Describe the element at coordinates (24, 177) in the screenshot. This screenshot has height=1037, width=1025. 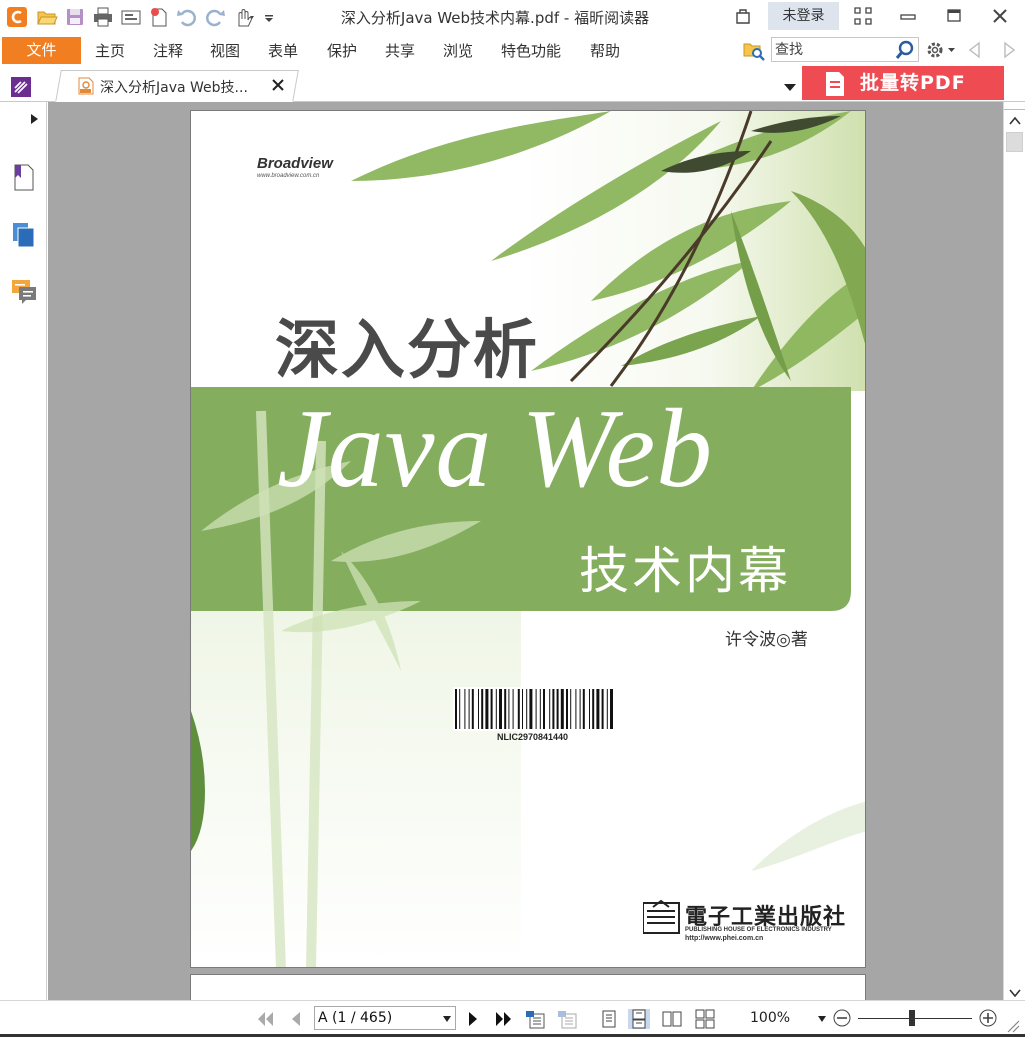
I see `bookmark-icon` at that location.